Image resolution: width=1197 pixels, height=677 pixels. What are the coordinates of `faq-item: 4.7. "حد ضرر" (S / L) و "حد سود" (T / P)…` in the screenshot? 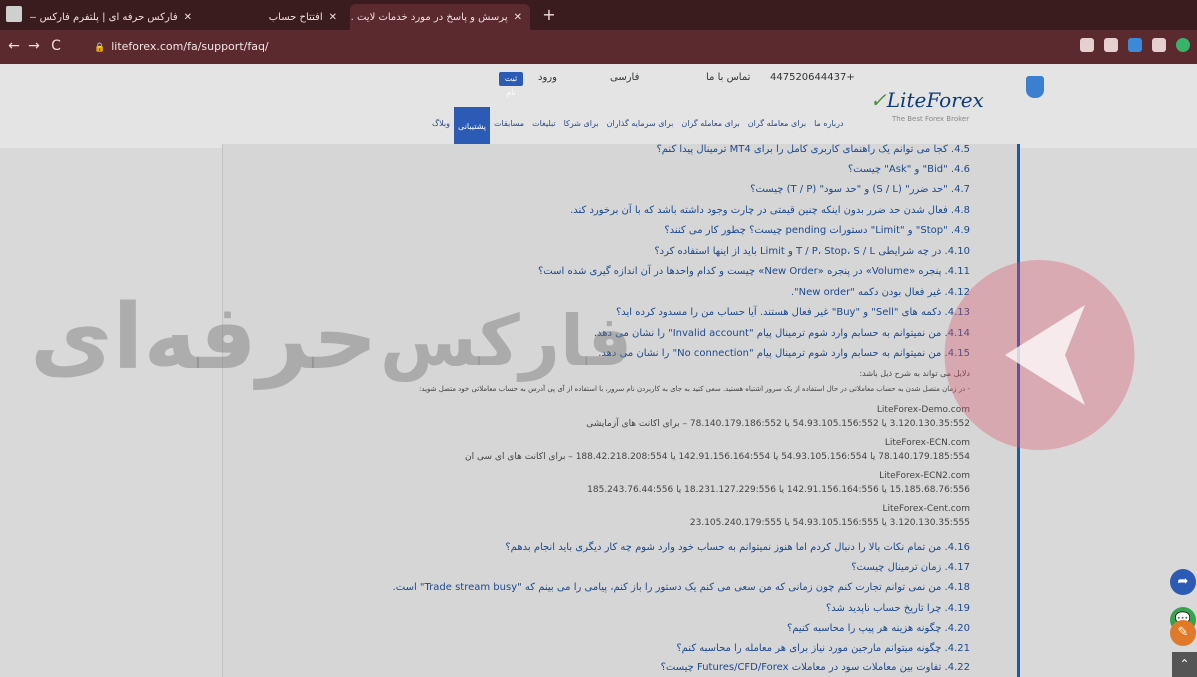 It's located at (860, 190).